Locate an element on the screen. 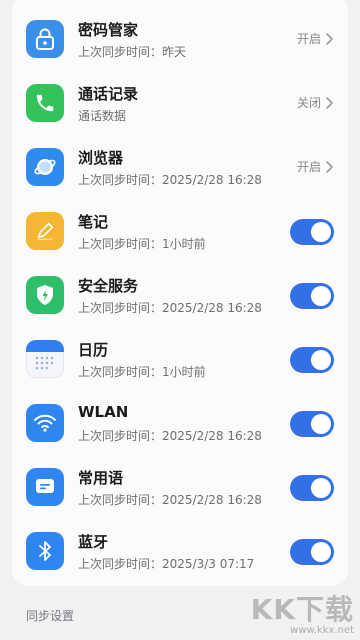 The width and height of the screenshot is (360, 640). watermark-logo-text: KK下载 is located at coordinates (302, 609).